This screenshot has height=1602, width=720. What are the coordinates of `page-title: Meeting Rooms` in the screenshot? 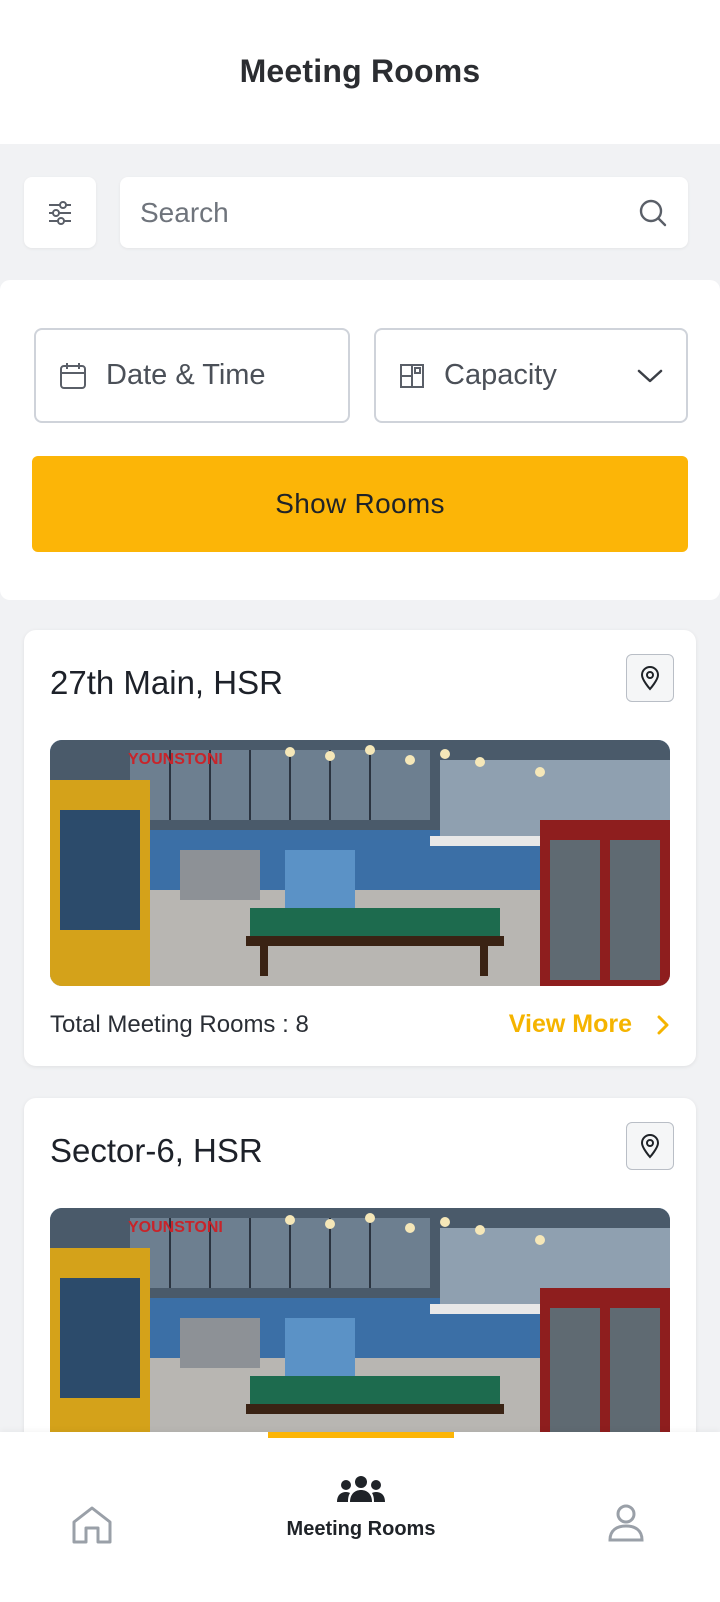 It's located at (360, 70).